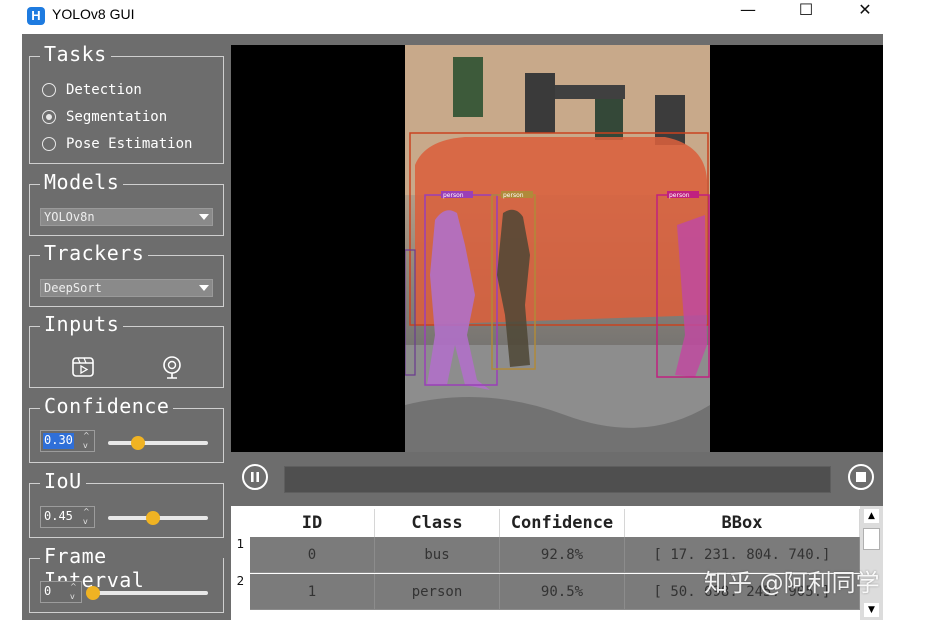  Describe the element at coordinates (36, 16) in the screenshot. I see `app-logo-icon: H` at that location.